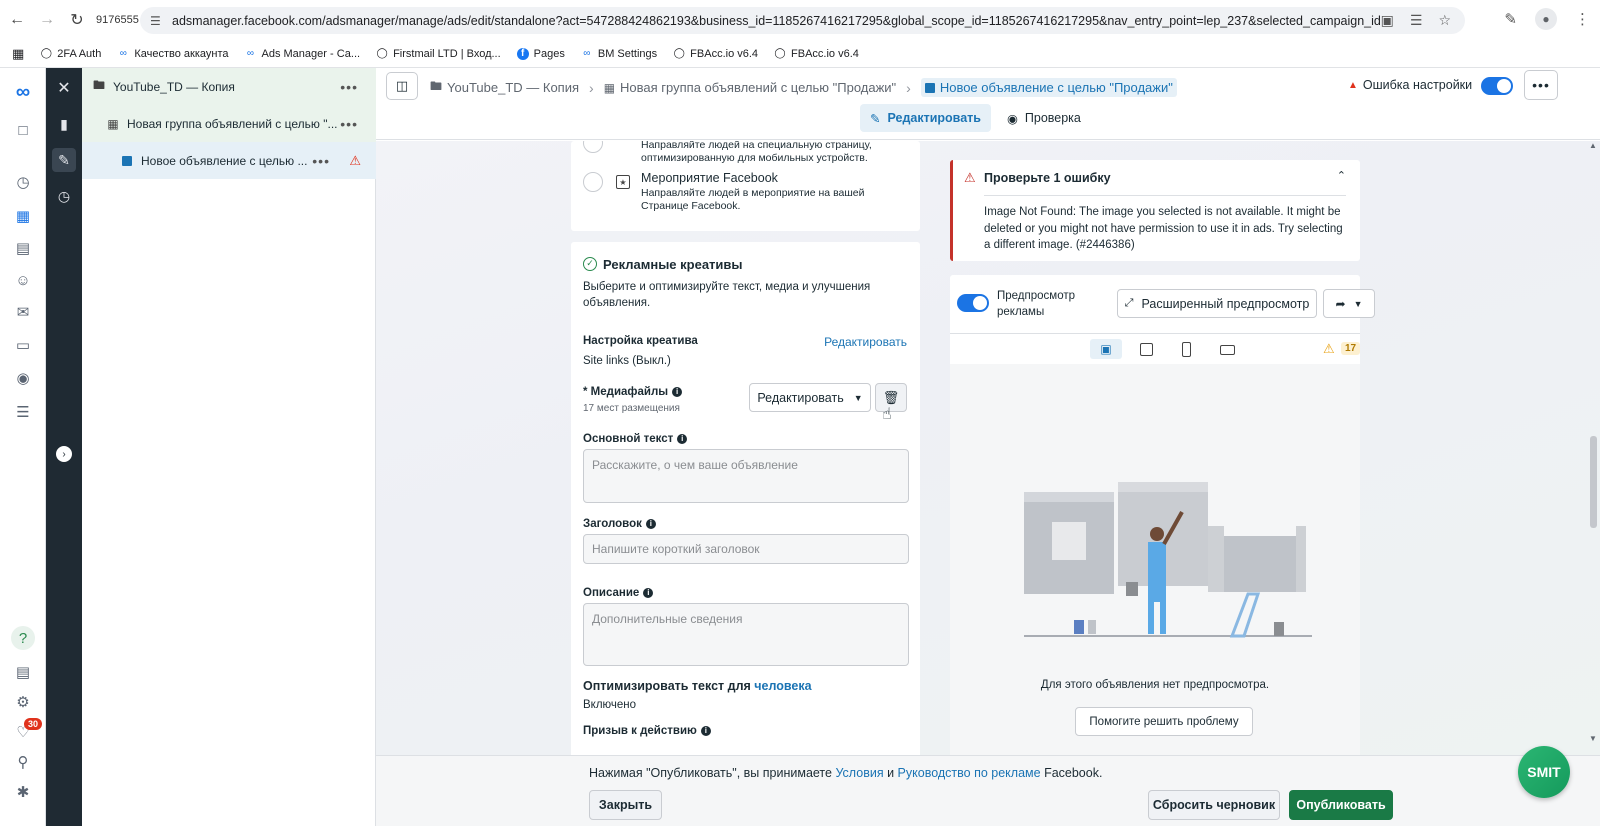 The height and width of the screenshot is (826, 1600). Describe the element at coordinates (23, 216) in the screenshot. I see `ads-manager-icon: ▦` at that location.